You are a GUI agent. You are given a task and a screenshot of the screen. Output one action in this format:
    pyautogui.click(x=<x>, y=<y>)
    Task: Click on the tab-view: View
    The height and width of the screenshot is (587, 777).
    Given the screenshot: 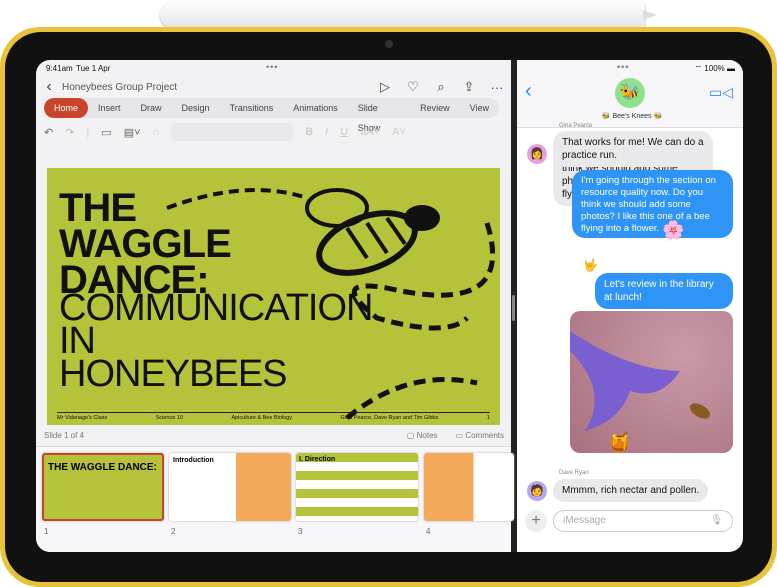 What is the action you would take?
    pyautogui.click(x=479, y=108)
    